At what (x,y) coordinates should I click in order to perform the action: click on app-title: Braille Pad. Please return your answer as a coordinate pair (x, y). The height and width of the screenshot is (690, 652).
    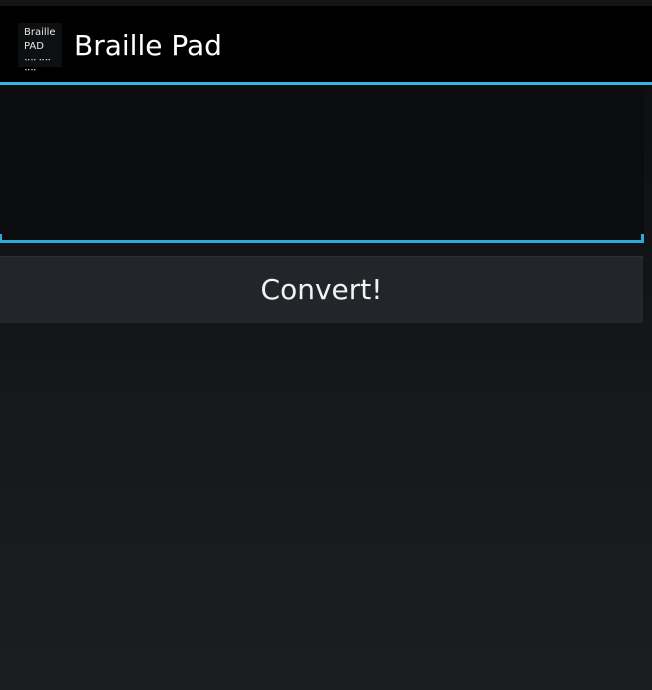
    Looking at the image, I should click on (148, 45).